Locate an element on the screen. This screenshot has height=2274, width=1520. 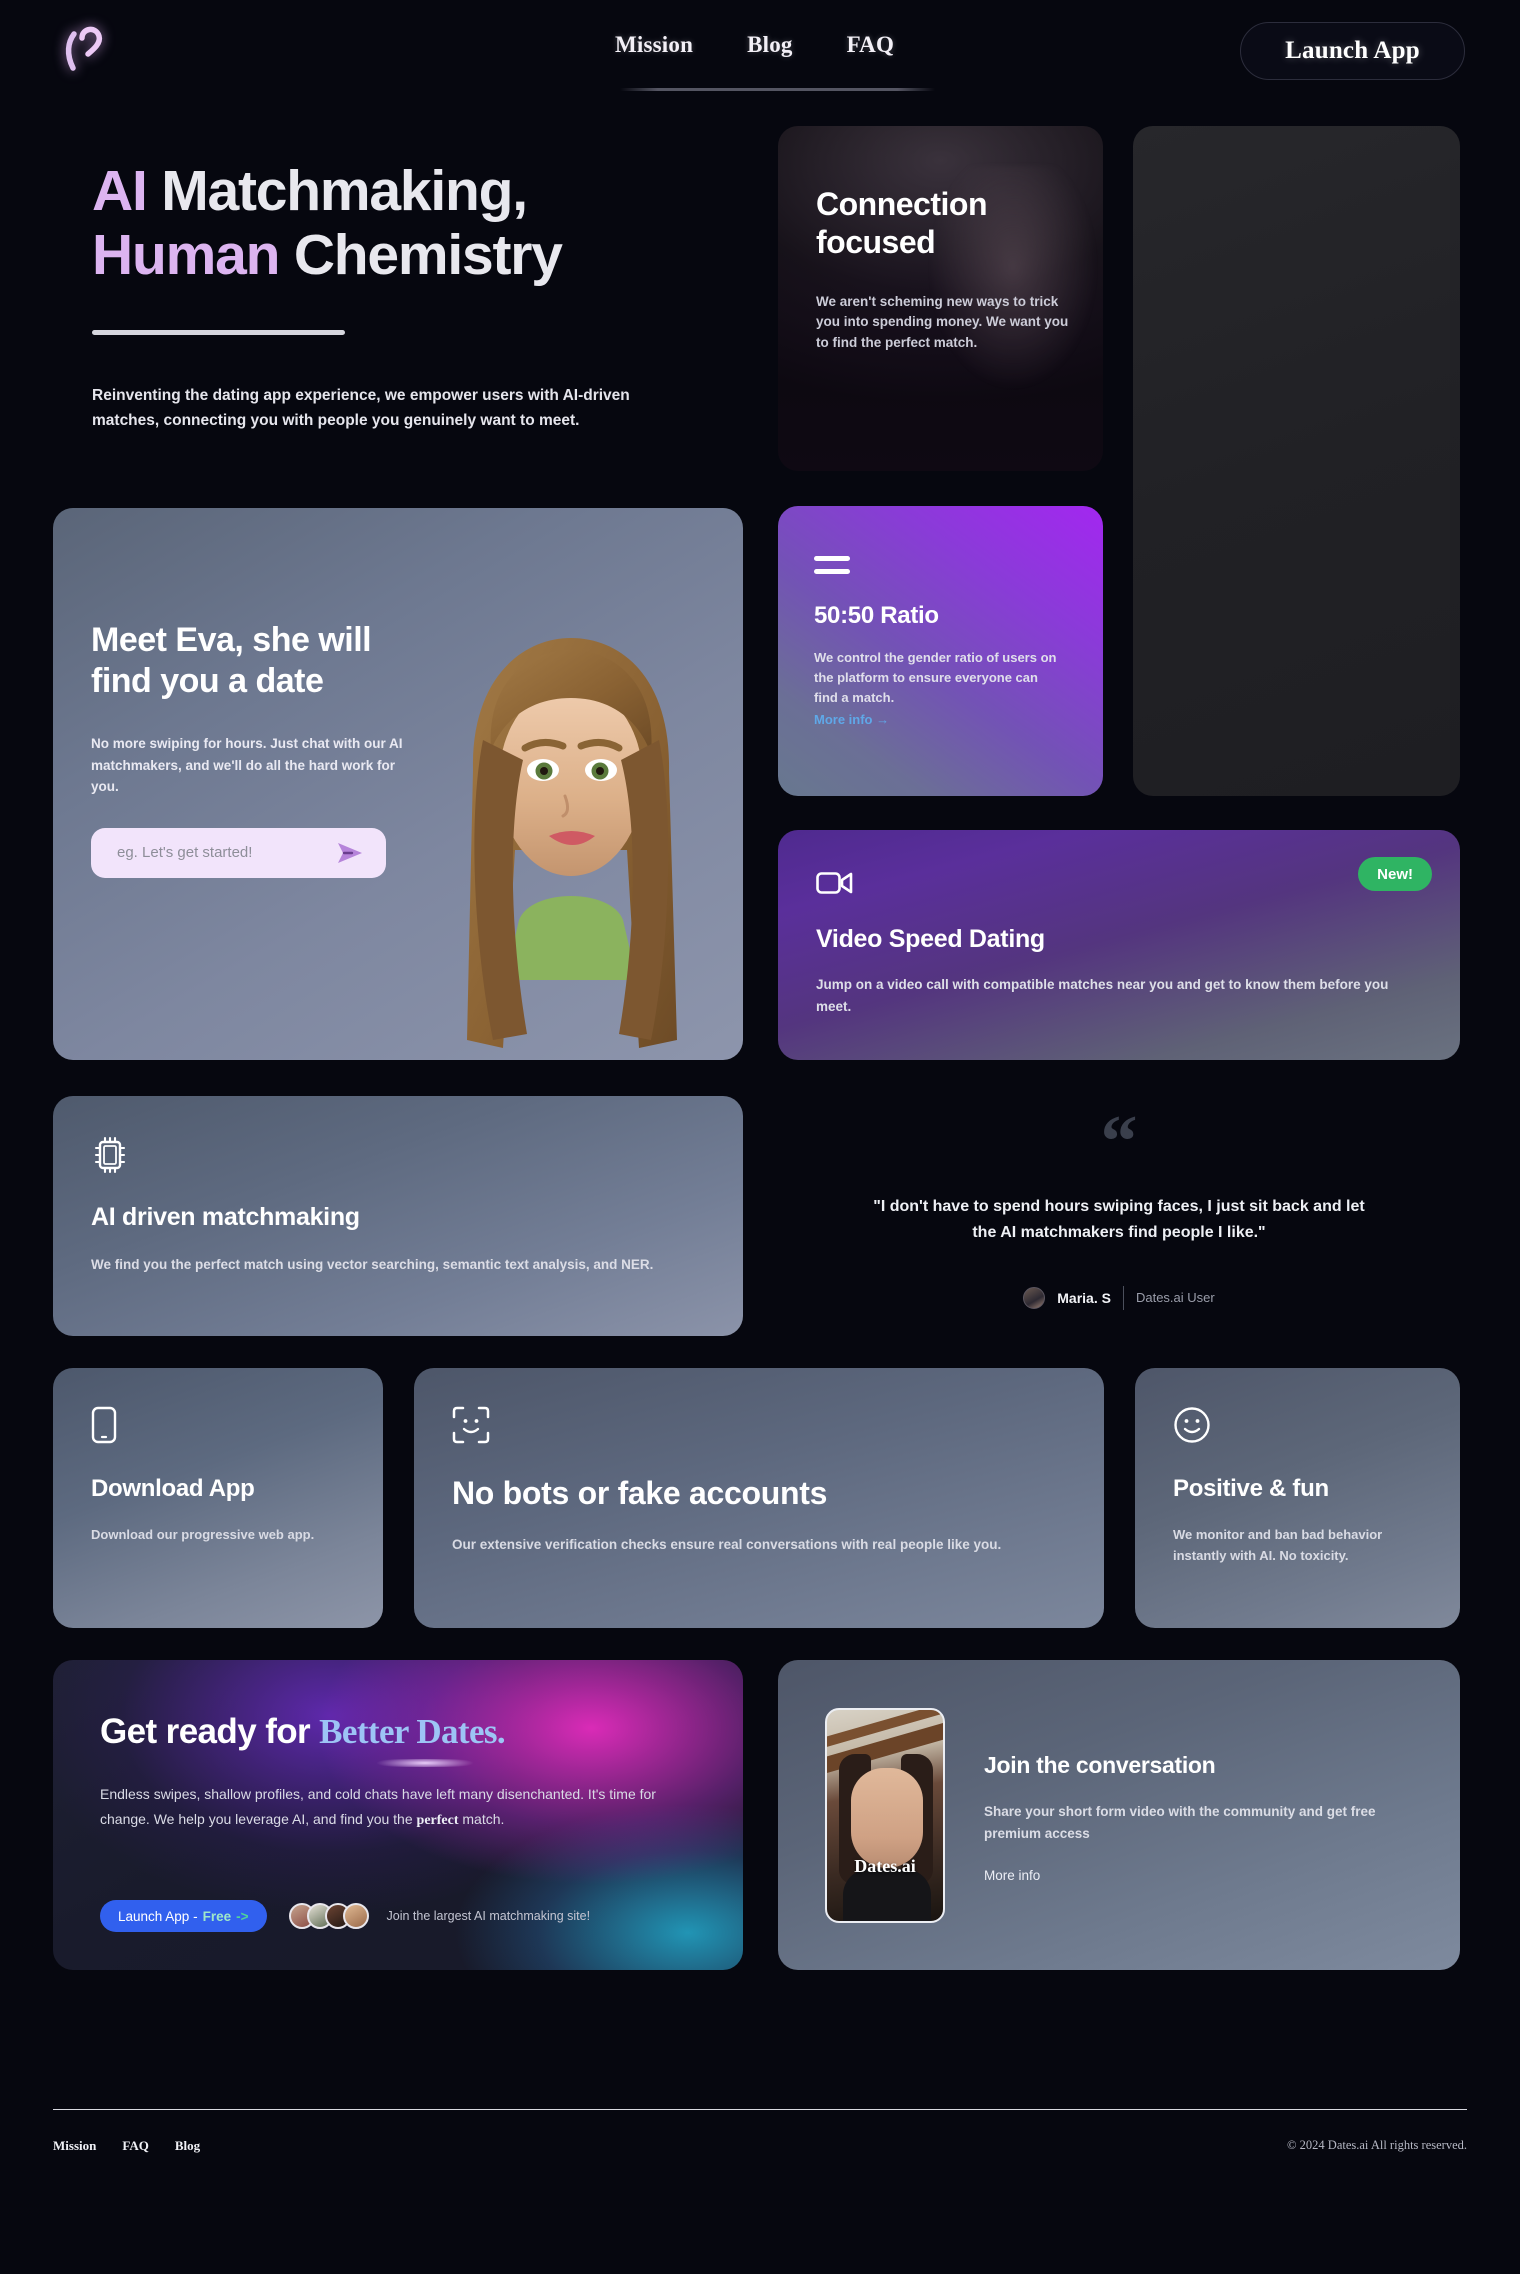
face-scan-icon is located at coordinates (471, 1425).